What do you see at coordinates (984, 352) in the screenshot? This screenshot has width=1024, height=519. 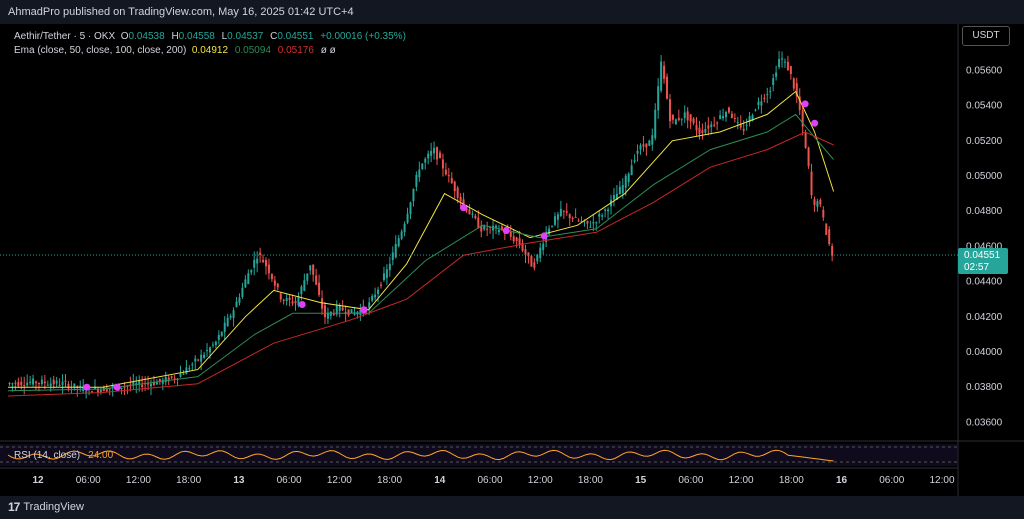 I see `y-tick-label: 0.04000` at bounding box center [984, 352].